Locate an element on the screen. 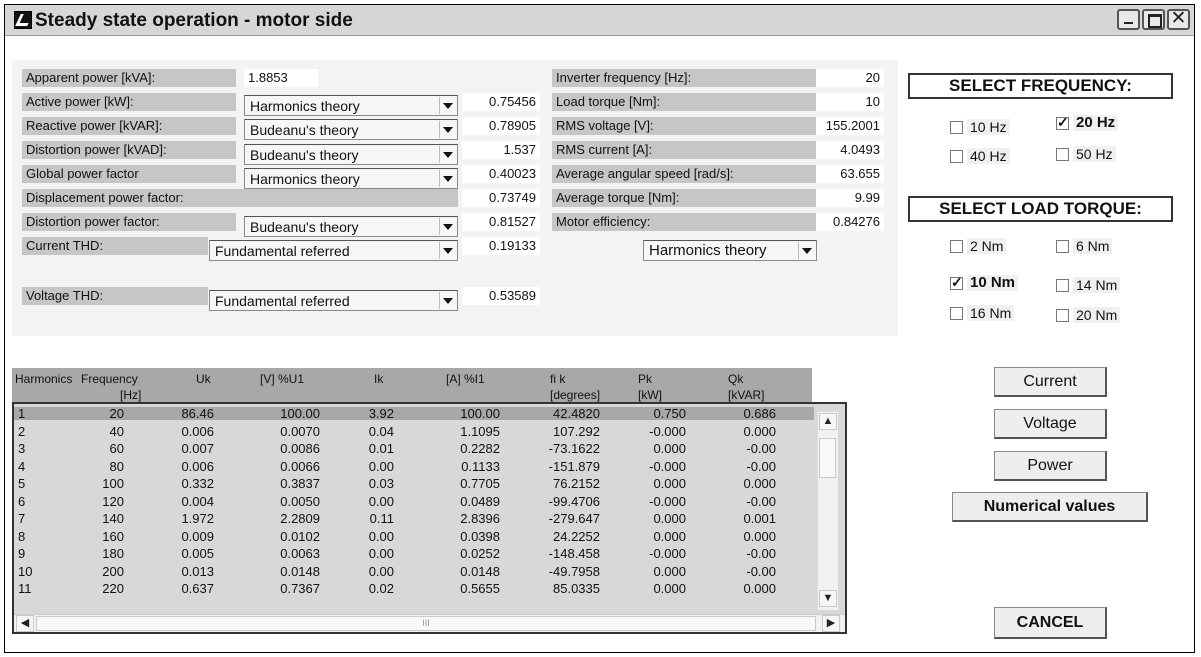 This screenshot has height=657, width=1201. table-cell: 0.637 is located at coordinates (197, 588).